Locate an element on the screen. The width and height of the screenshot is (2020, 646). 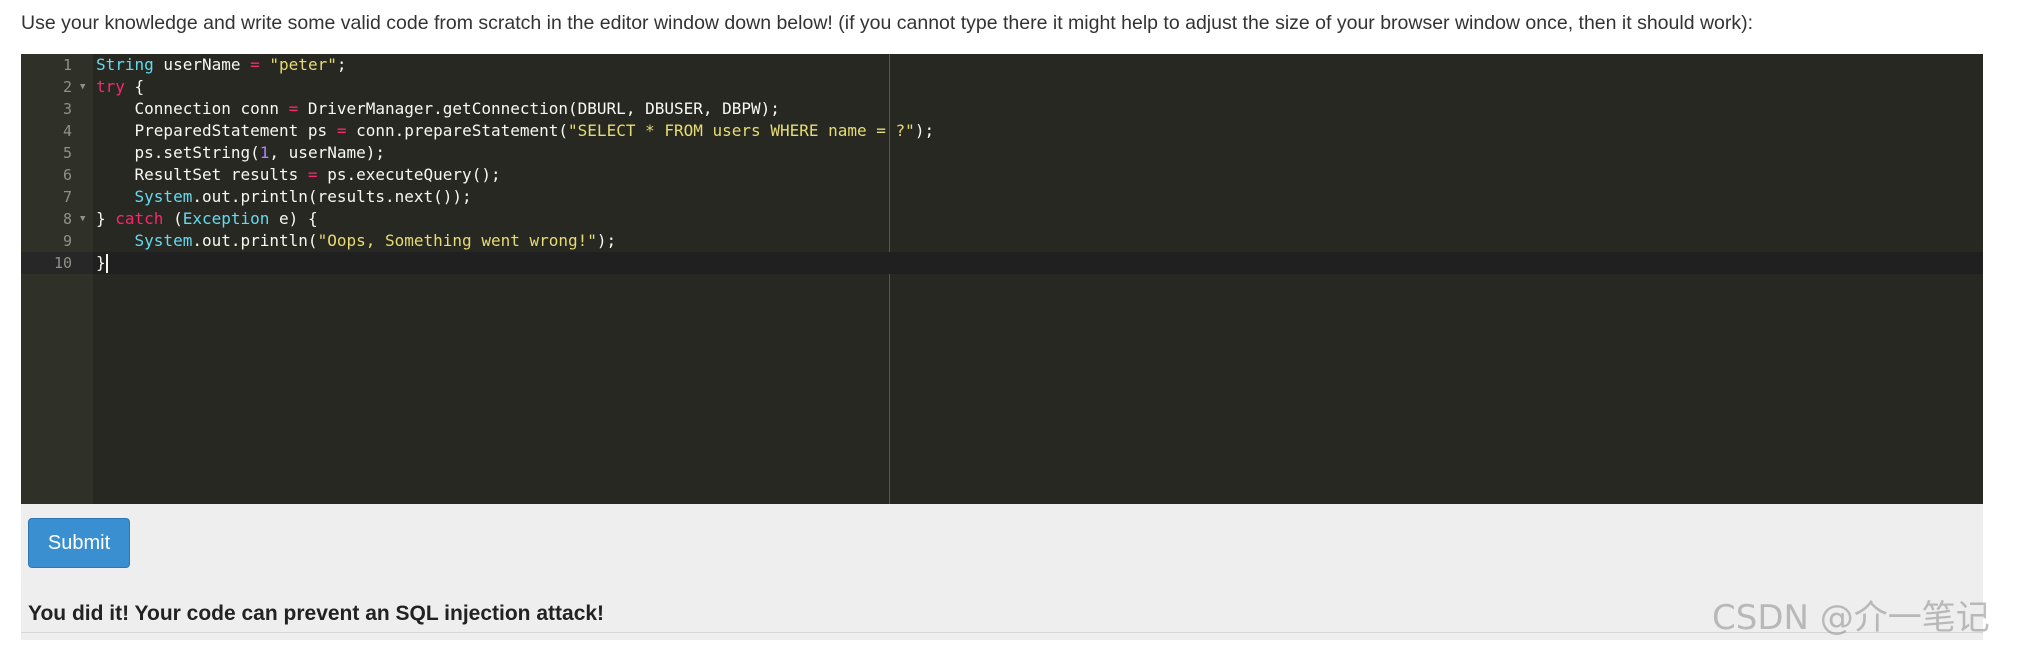
code-token: conn.prepareStatement( is located at coordinates (457, 130).